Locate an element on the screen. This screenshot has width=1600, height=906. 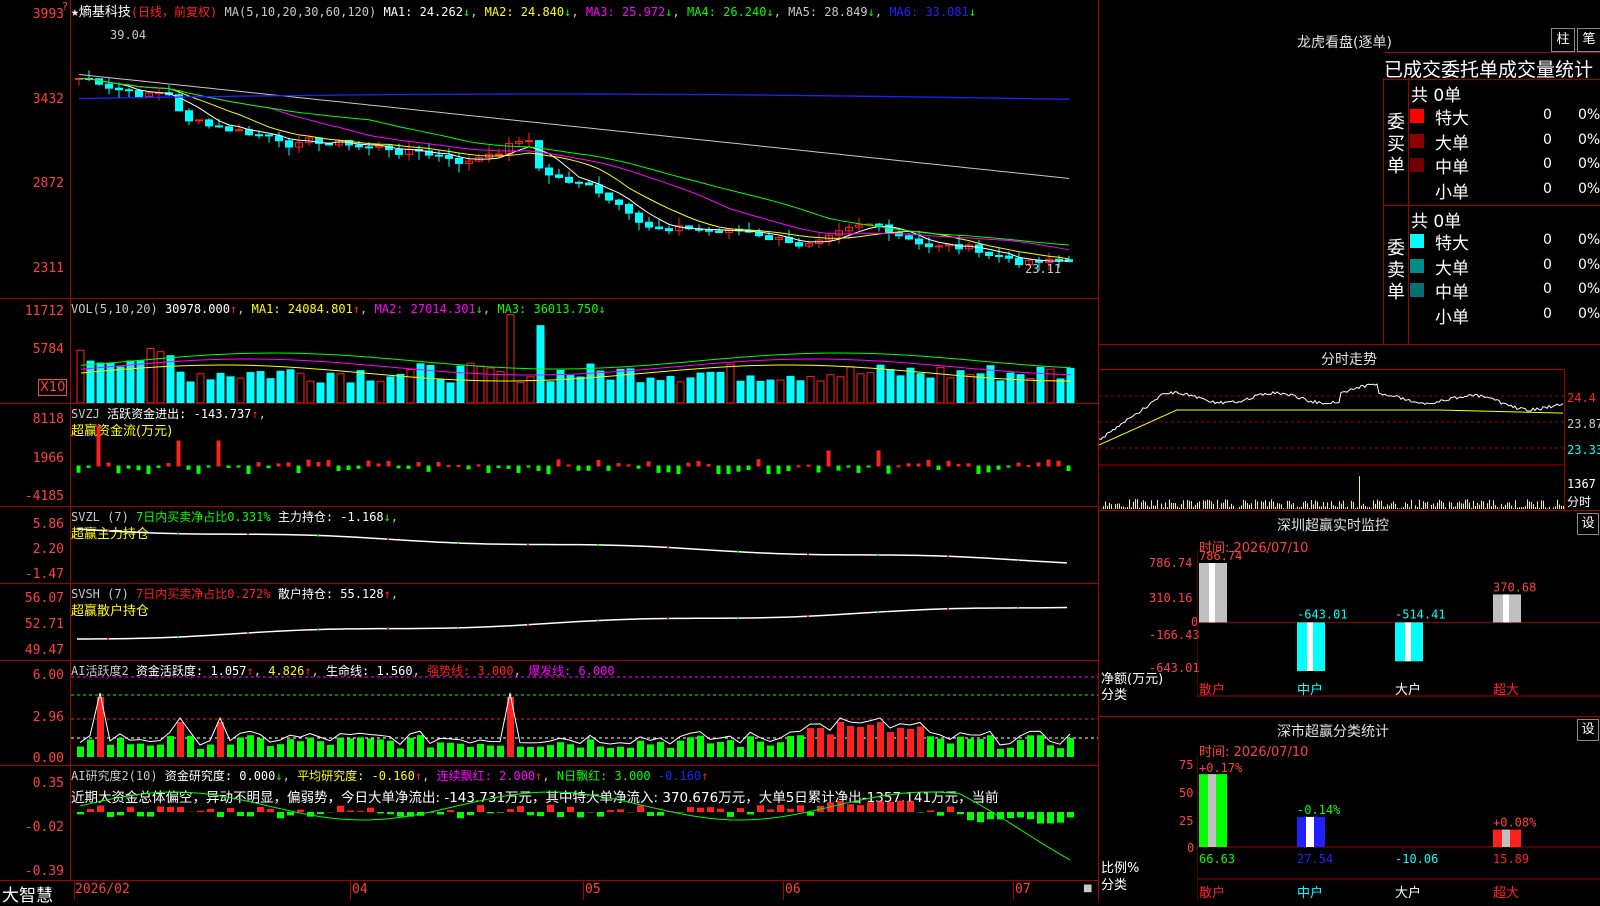
y-label: 52.71 is located at coordinates (44, 624).